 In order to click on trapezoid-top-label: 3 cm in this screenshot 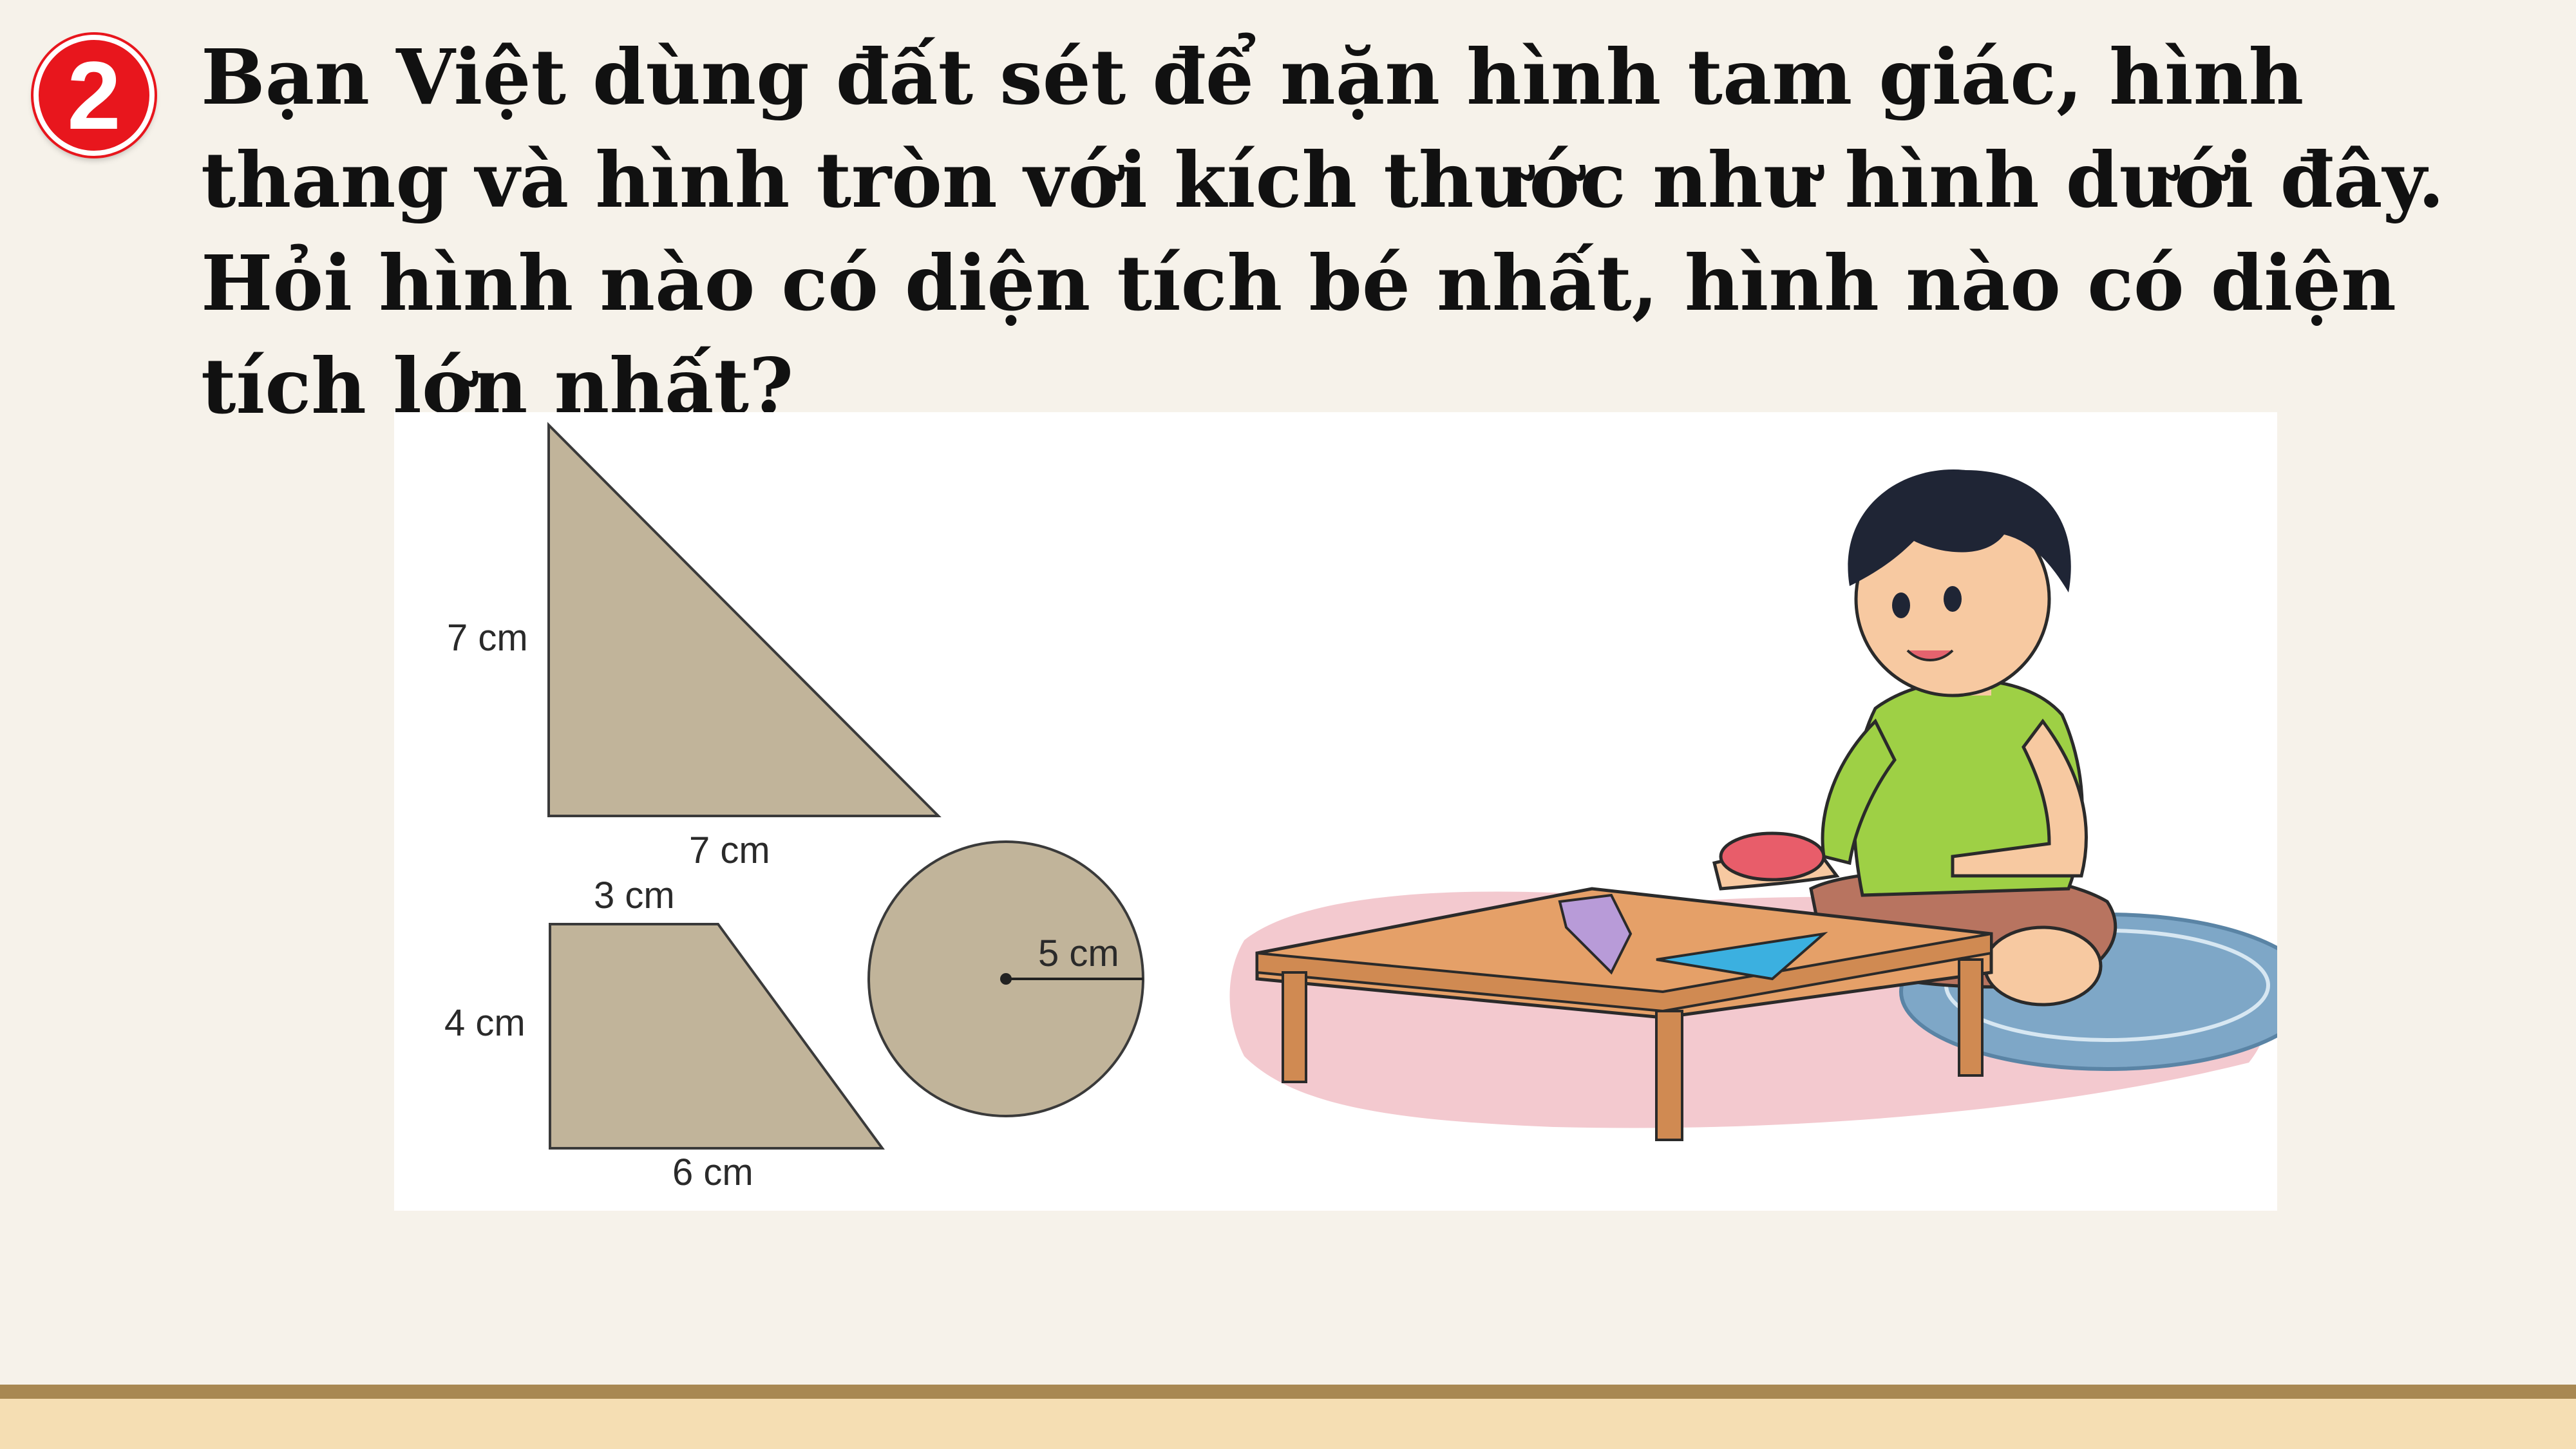, I will do `click(635, 895)`.